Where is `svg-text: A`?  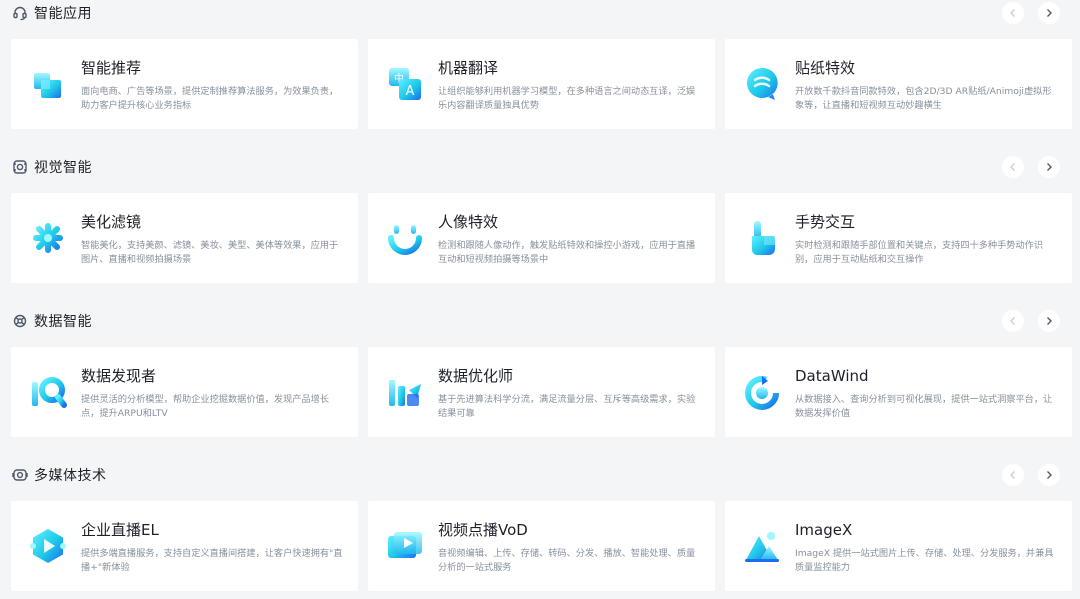 svg-text: A is located at coordinates (410, 91).